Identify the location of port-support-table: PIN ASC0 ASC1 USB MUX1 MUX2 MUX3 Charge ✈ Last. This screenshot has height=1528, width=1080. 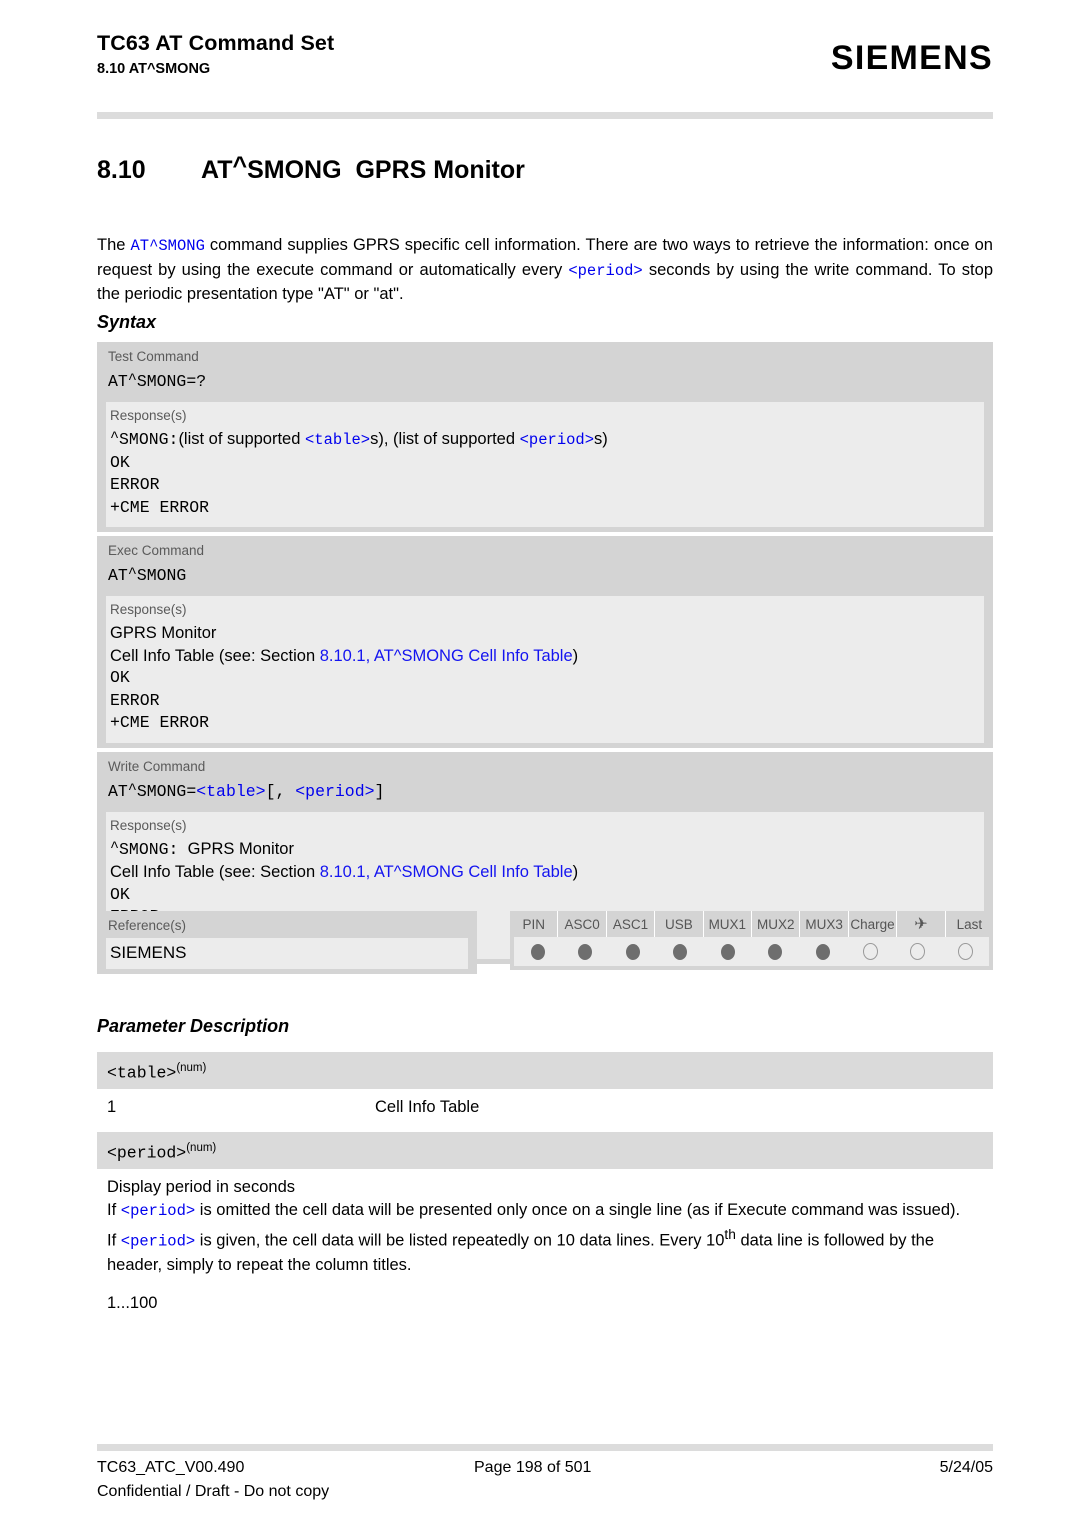
(751, 940).